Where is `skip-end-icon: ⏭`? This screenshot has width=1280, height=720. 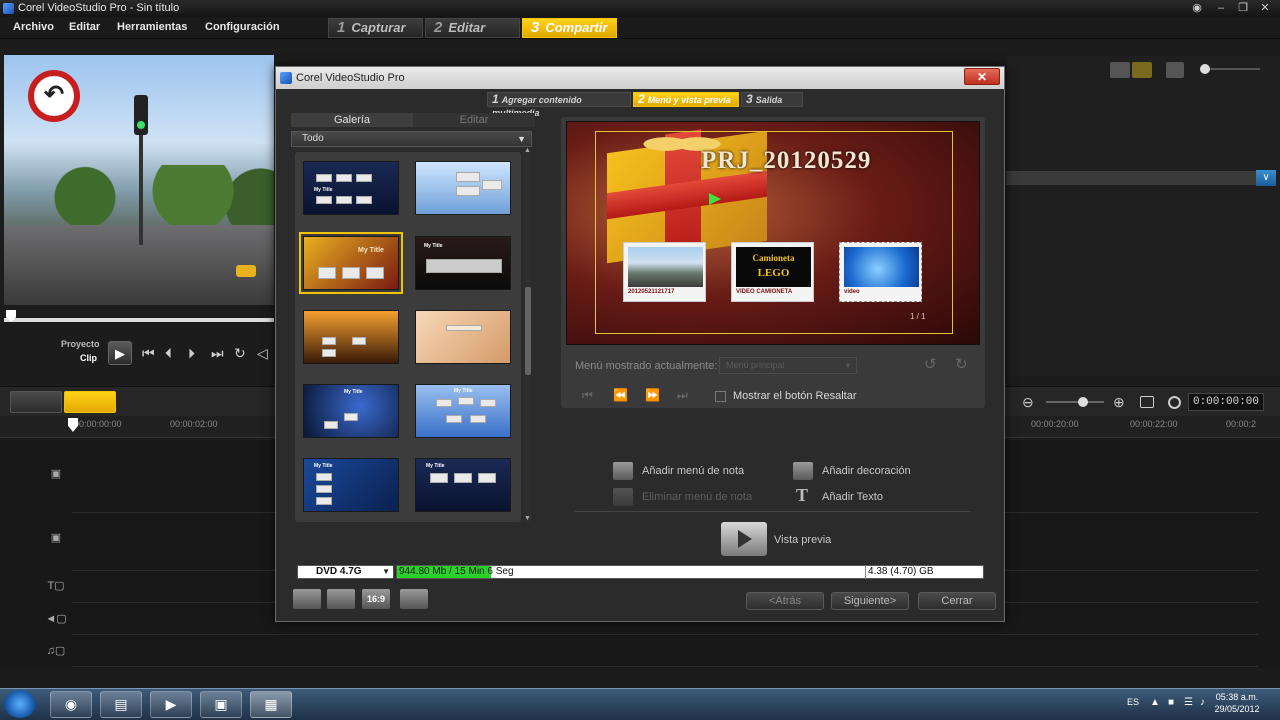
skip-end-icon: ⏭ is located at coordinates (217, 353).